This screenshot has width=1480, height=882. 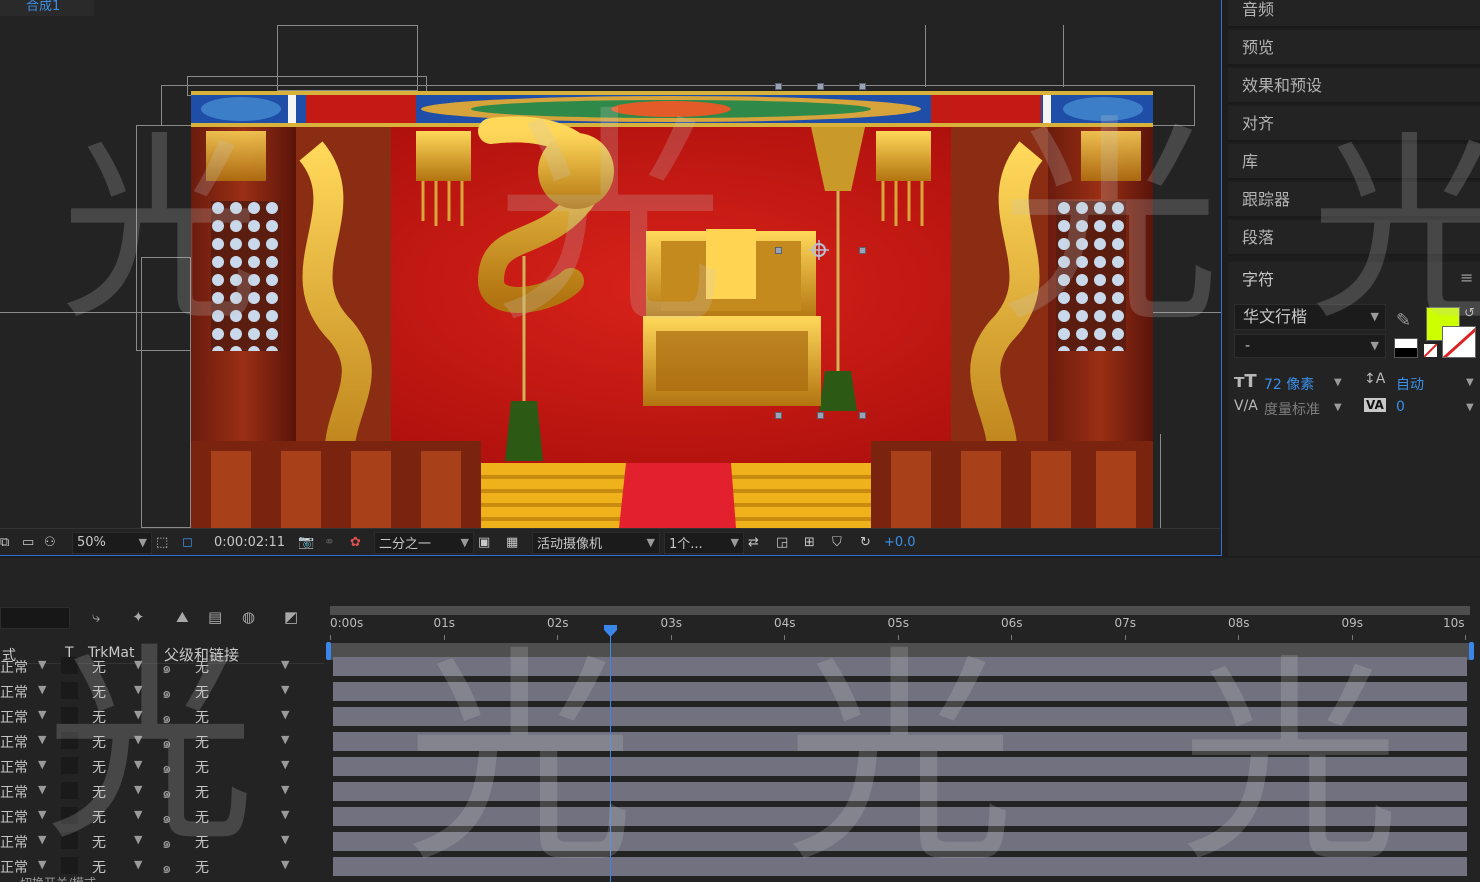 I want to click on motion-blur-icon: ◍, so click(x=248, y=617).